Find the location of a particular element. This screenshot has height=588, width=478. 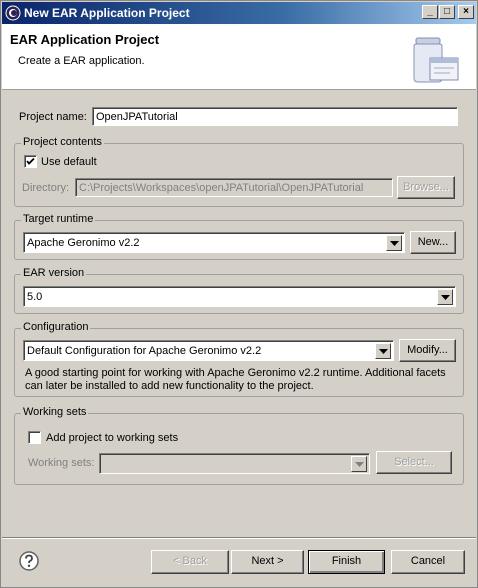

finish-button: Finish is located at coordinates (346, 562).